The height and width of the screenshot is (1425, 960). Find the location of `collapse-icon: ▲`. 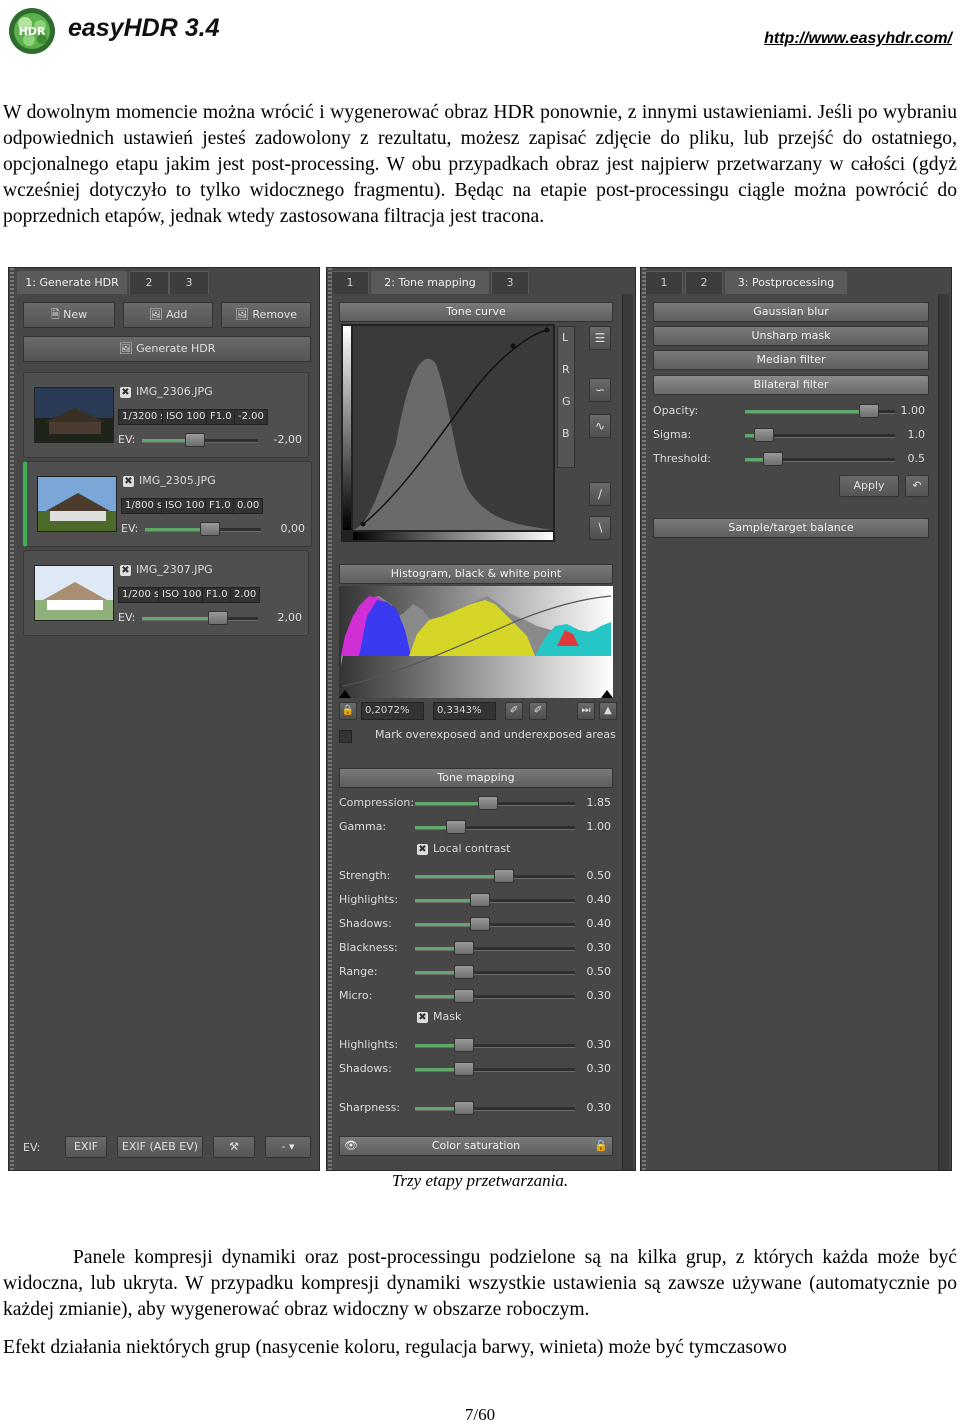

collapse-icon: ▲ is located at coordinates (608, 711).